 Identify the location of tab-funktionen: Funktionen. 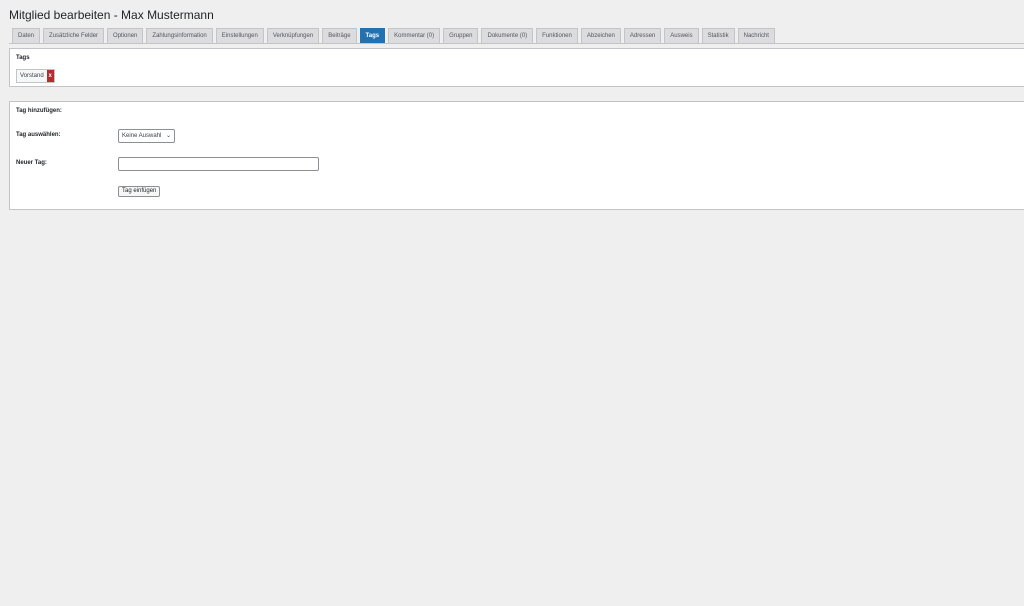
(557, 35).